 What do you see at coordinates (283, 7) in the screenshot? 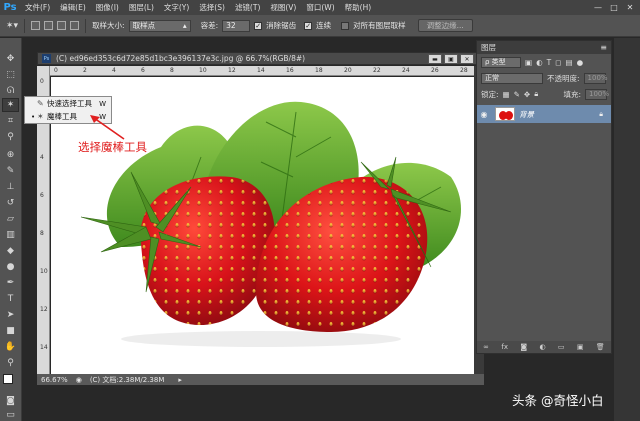
I see `menu-view: 视图(V)` at bounding box center [283, 7].